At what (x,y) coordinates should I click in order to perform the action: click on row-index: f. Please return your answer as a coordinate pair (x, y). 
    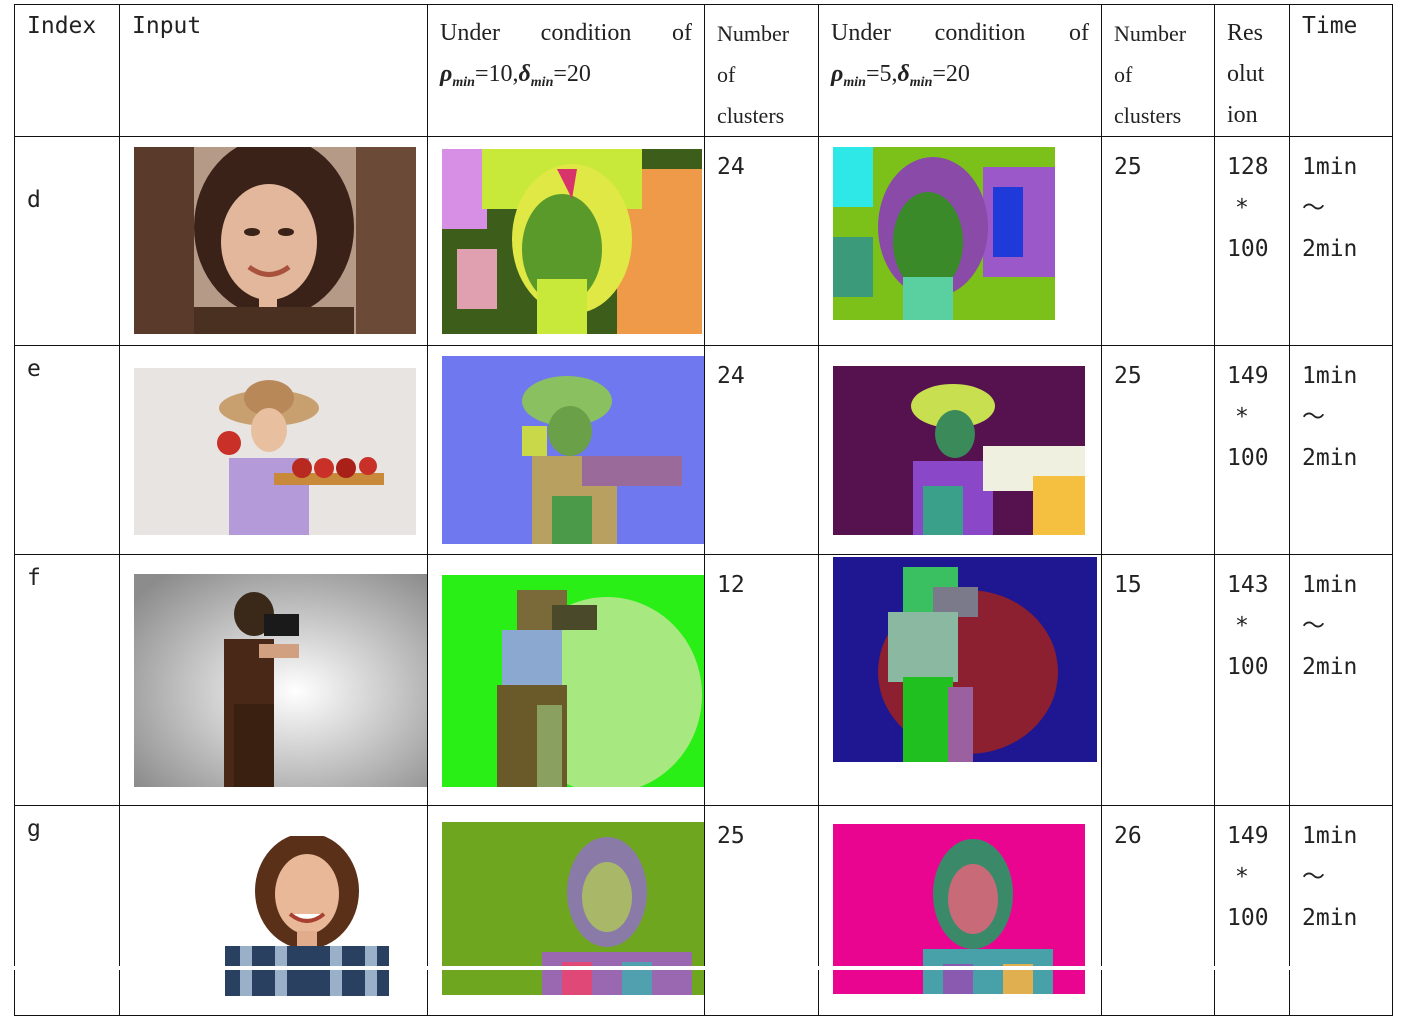
    Looking at the image, I should click on (67, 680).